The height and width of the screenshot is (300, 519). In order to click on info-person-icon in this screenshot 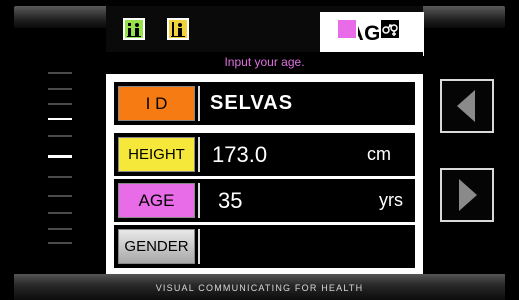, I will do `click(134, 29)`.